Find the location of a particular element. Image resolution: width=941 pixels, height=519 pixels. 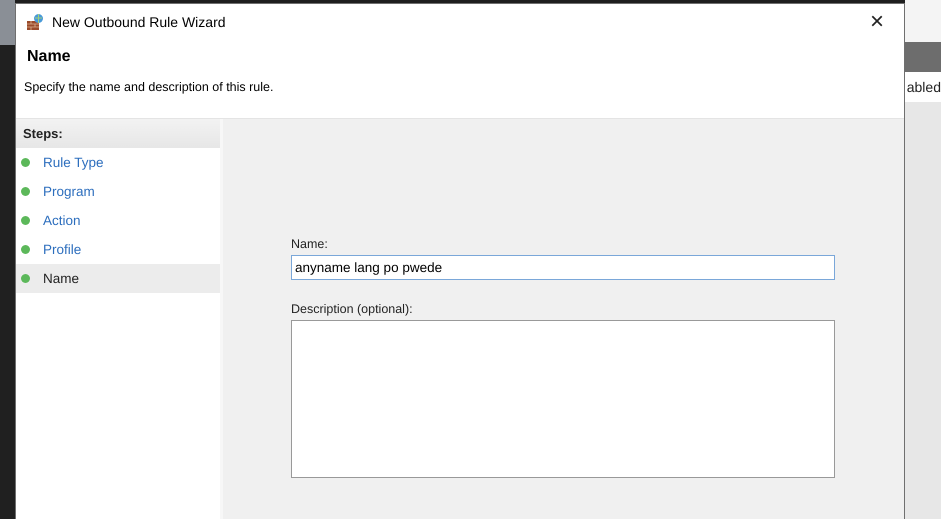

page-description: Specify the name and description of this rule. is located at coordinates (149, 87).